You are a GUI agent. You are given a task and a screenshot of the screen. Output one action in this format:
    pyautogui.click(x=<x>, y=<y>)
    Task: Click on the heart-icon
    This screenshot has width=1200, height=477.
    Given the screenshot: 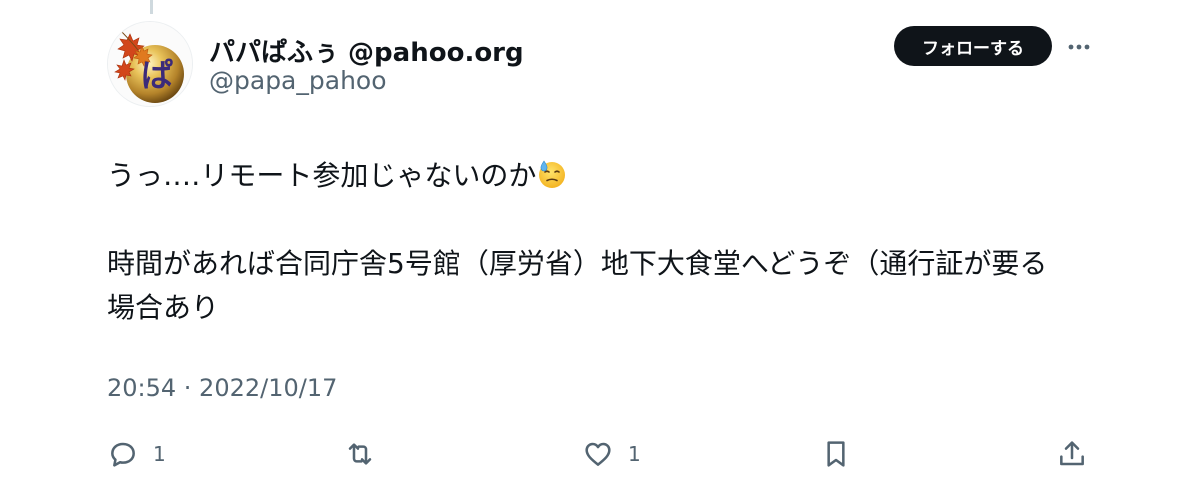 What is the action you would take?
    pyautogui.click(x=598, y=454)
    